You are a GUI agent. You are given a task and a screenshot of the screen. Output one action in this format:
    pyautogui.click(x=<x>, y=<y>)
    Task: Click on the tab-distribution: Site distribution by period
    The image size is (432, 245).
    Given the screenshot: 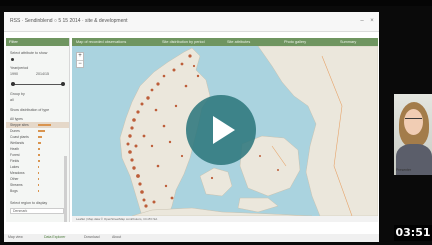 What is the action you would take?
    pyautogui.click(x=183, y=42)
    